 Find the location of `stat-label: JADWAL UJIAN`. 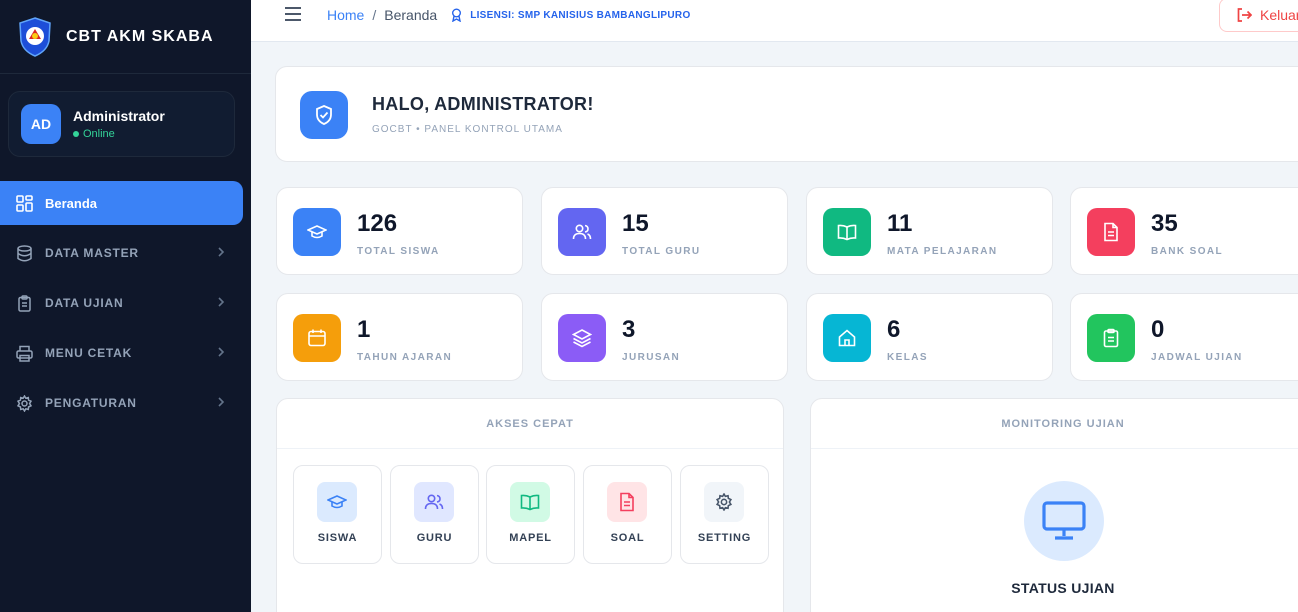

stat-label: JADWAL UJIAN is located at coordinates (1197, 357).